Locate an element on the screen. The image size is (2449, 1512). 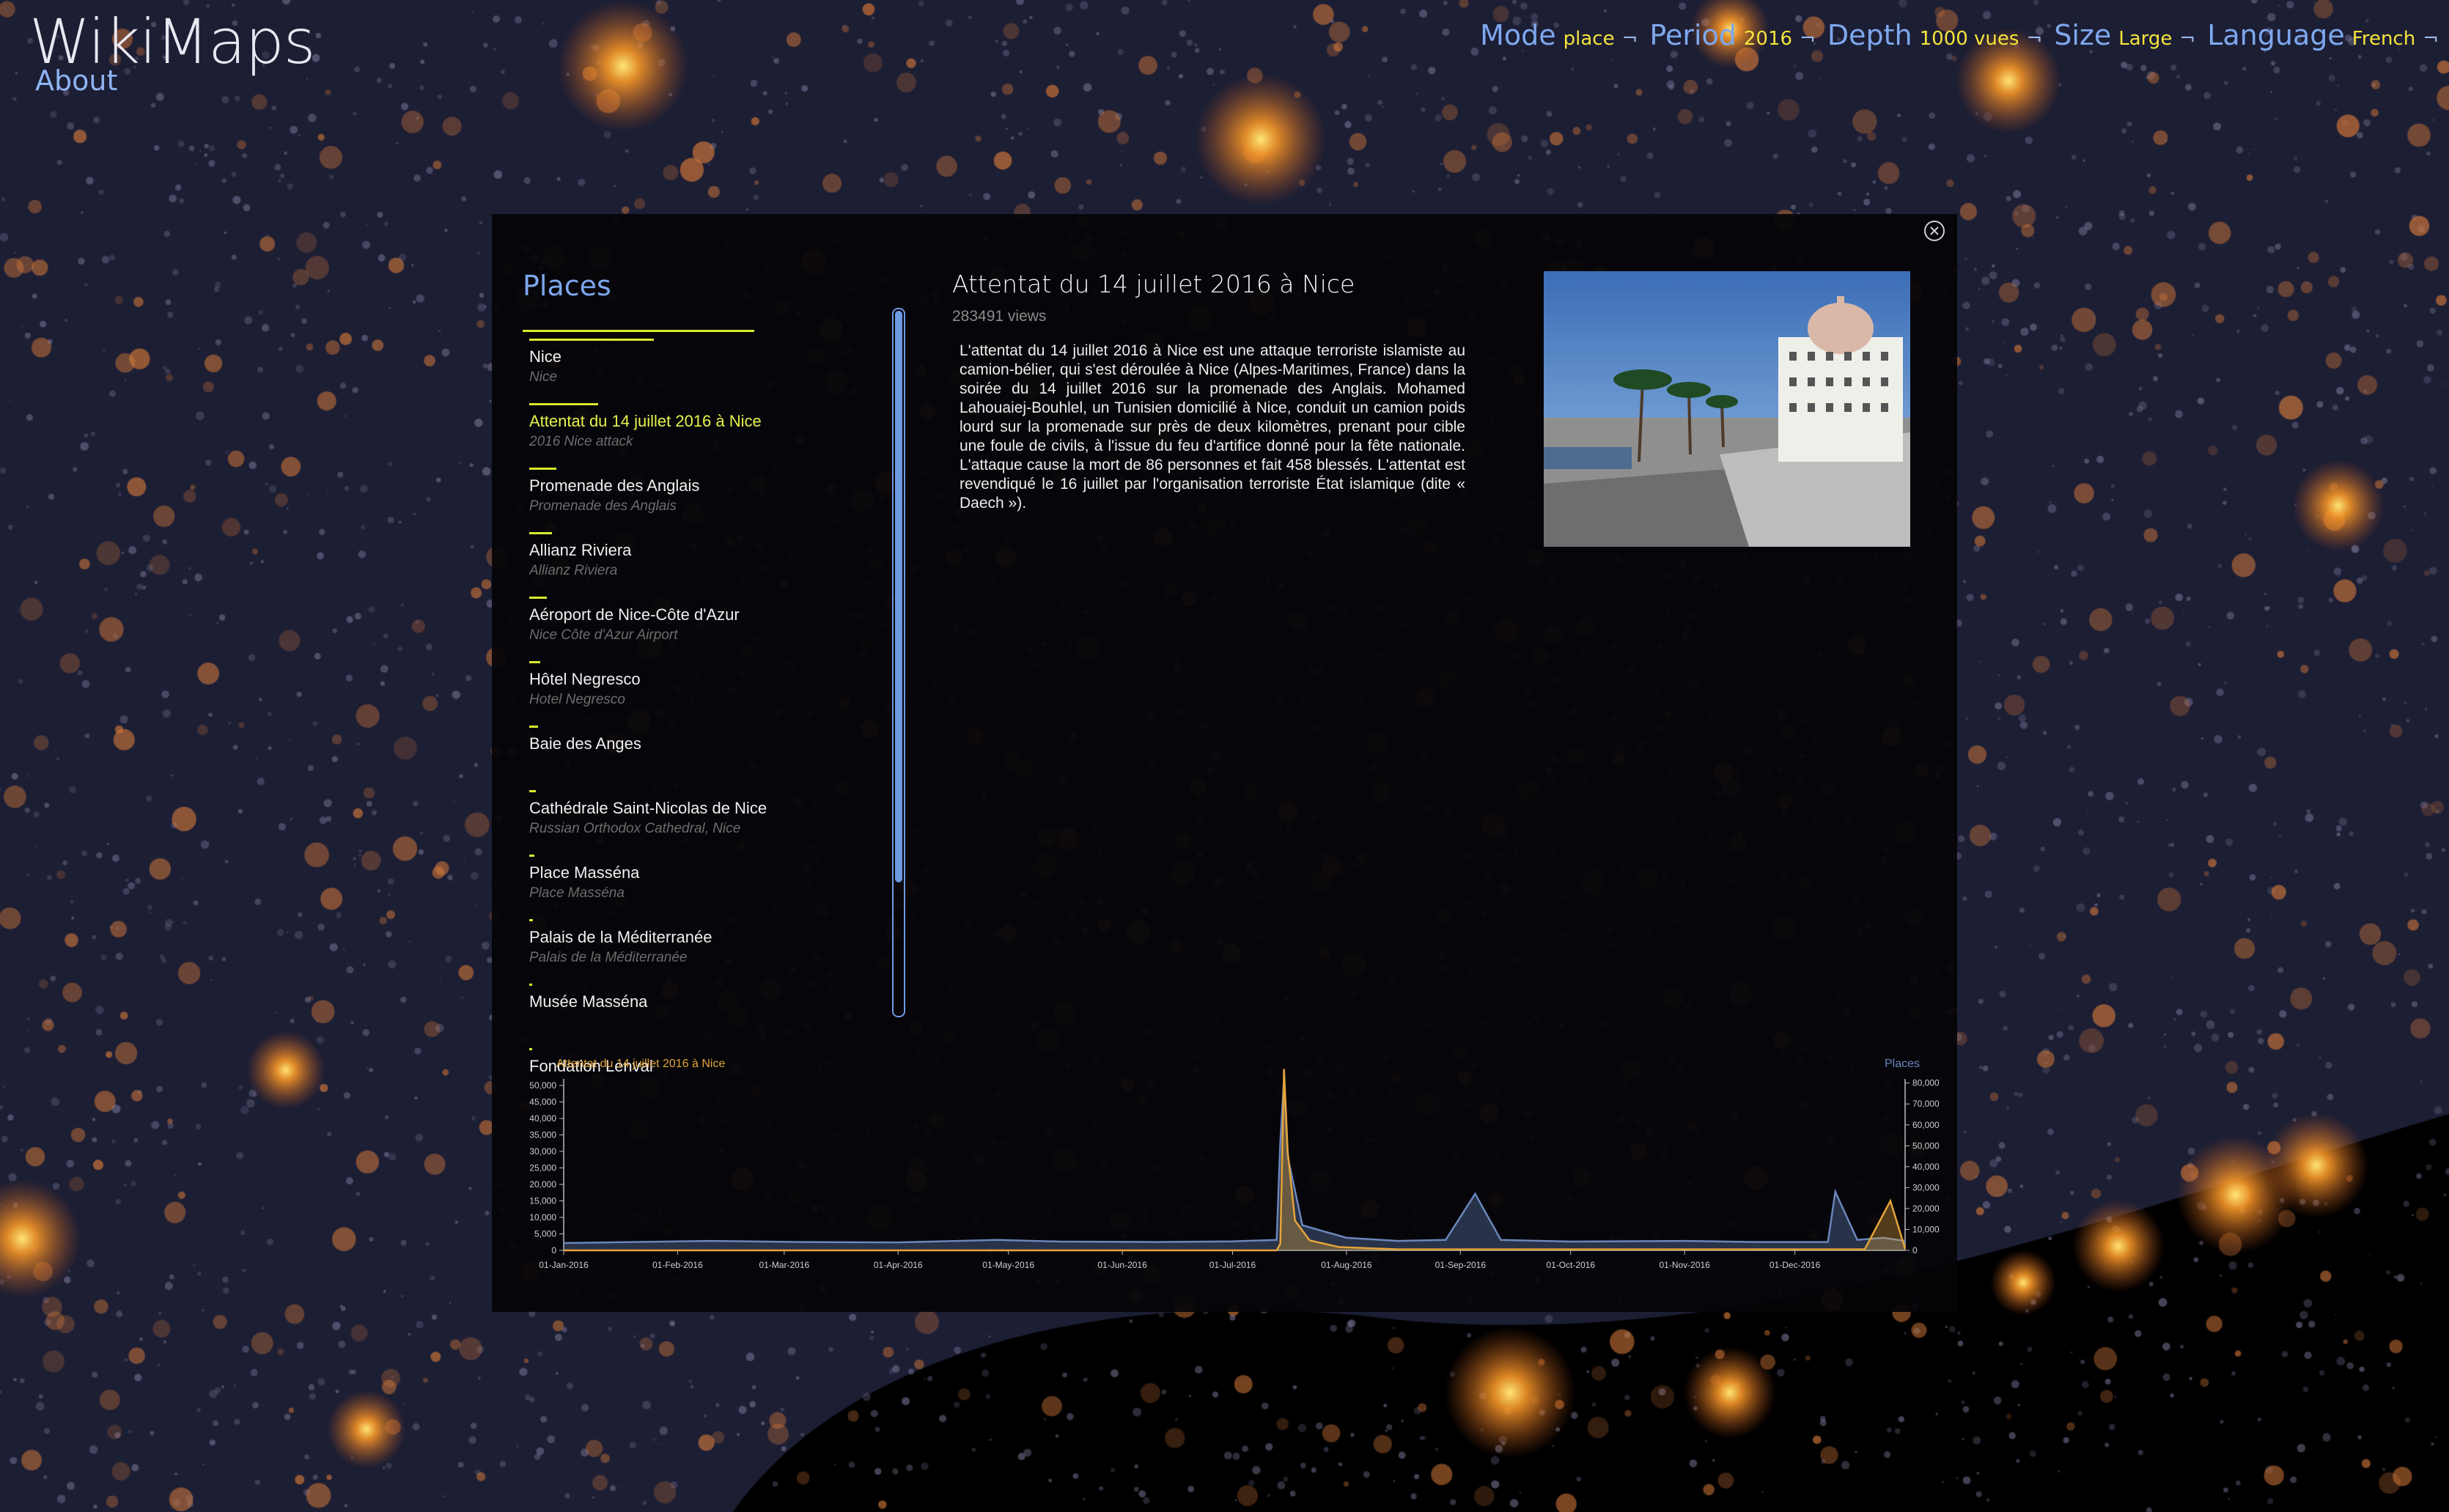
place-english-name: Russian Orthodox Cathedral, Nice is located at coordinates (635, 828).